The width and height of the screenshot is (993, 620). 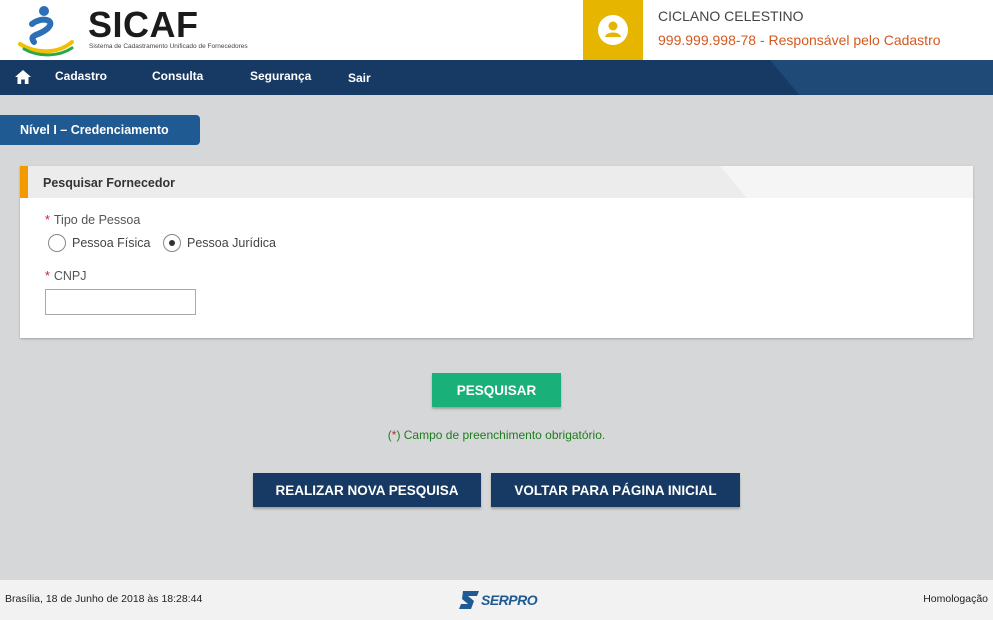 What do you see at coordinates (846, 182) in the screenshot?
I see `panel-header-decoration` at bounding box center [846, 182].